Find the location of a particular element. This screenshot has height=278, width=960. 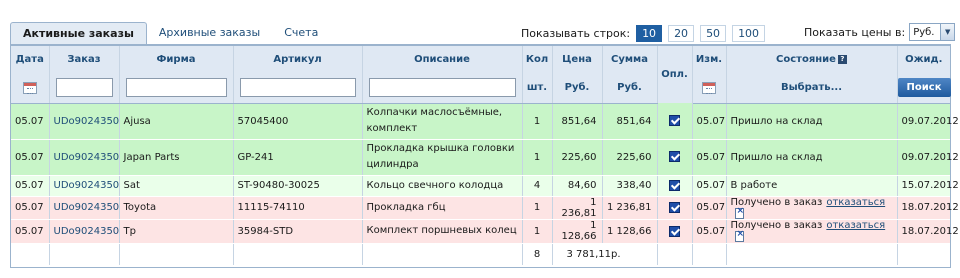

firm-filter-cell is located at coordinates (176, 88).